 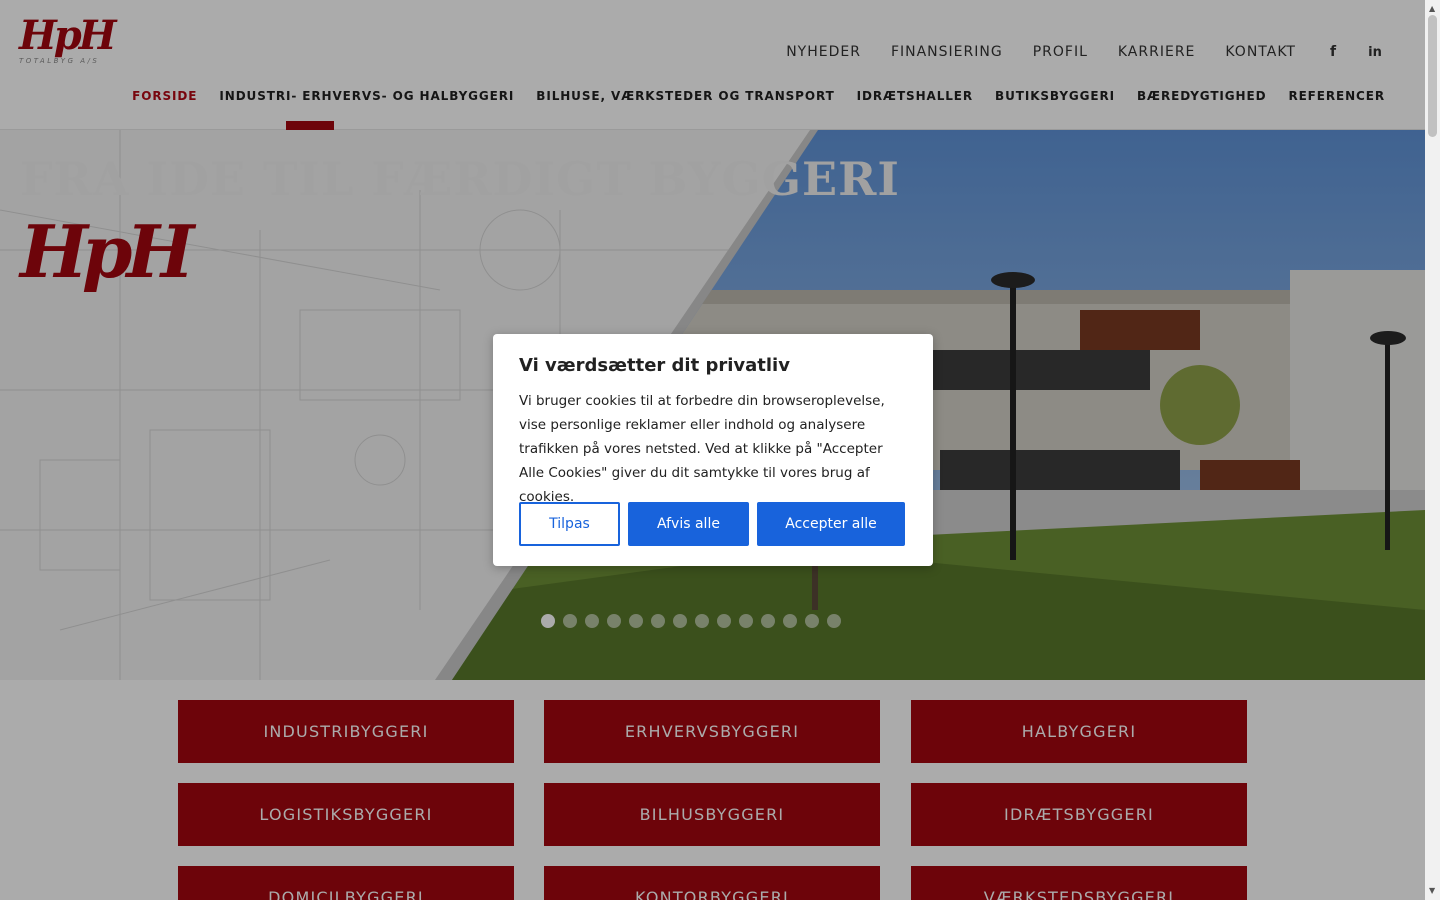 I want to click on customize-button: Tilpas, so click(x=569, y=524).